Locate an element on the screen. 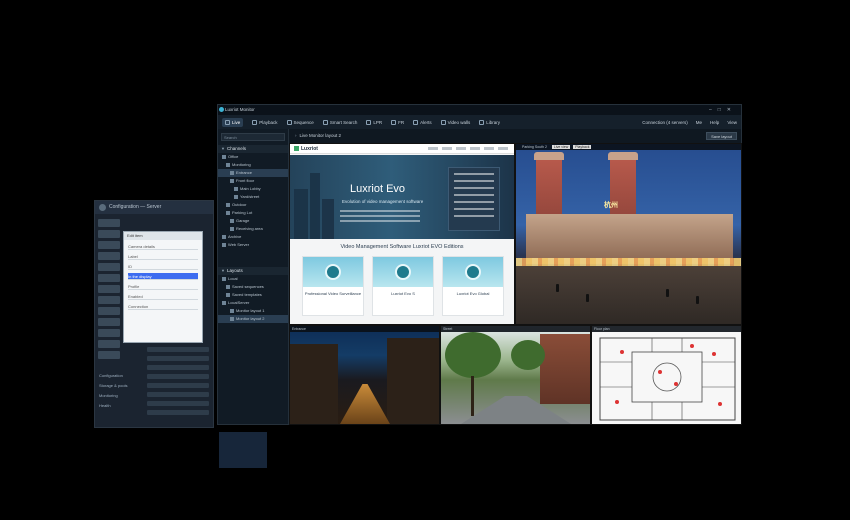 The width and height of the screenshot is (850, 520). floor-plan-map is located at coordinates (667, 378).